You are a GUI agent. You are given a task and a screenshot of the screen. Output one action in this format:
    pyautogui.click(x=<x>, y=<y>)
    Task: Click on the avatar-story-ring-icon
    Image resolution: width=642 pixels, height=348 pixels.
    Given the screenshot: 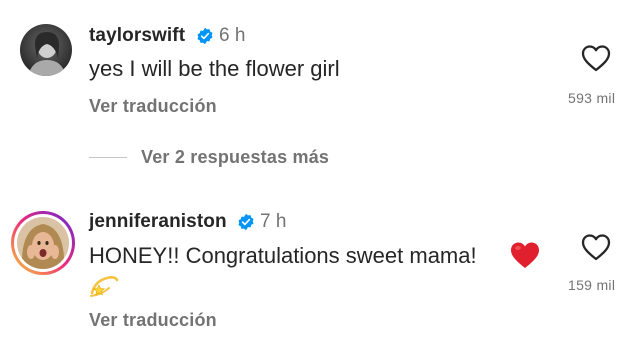 What is the action you would take?
    pyautogui.click(x=43, y=243)
    